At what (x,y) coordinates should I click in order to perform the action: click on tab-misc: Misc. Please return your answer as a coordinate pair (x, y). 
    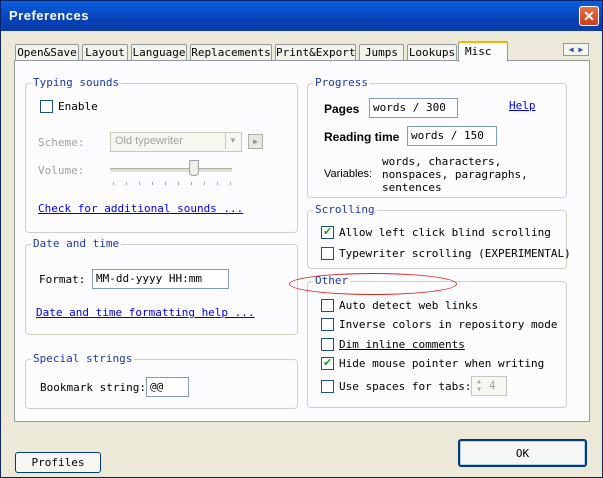
    Looking at the image, I should click on (483, 51).